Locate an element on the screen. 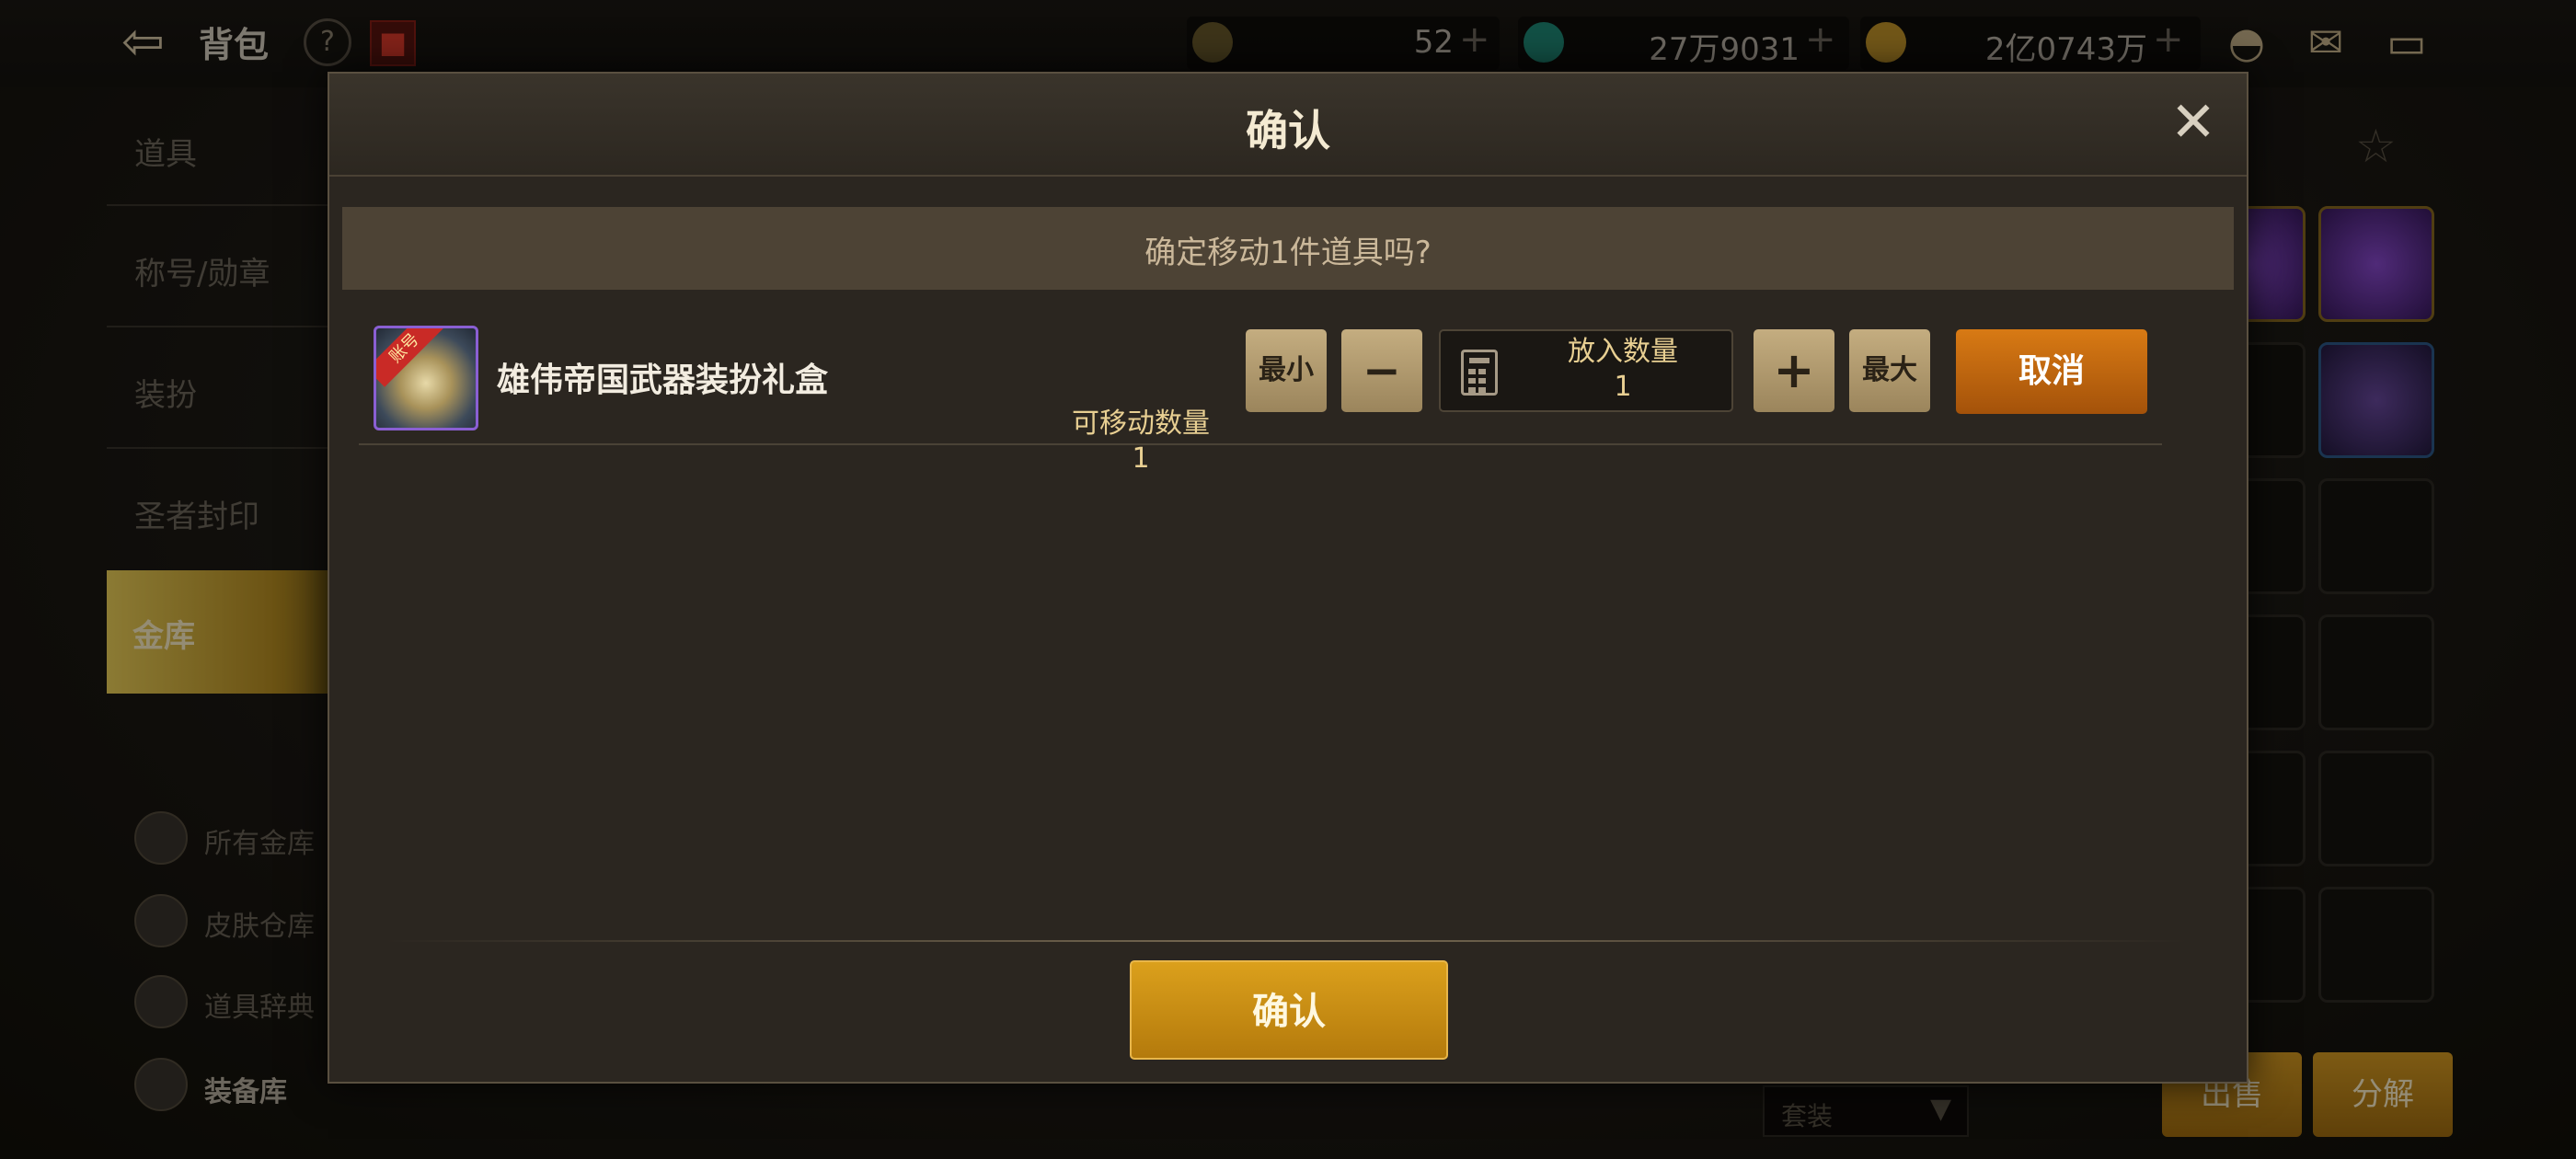 The image size is (2576, 1159). prompt-bar: 确定移动1件道具吗? is located at coordinates (1288, 248).